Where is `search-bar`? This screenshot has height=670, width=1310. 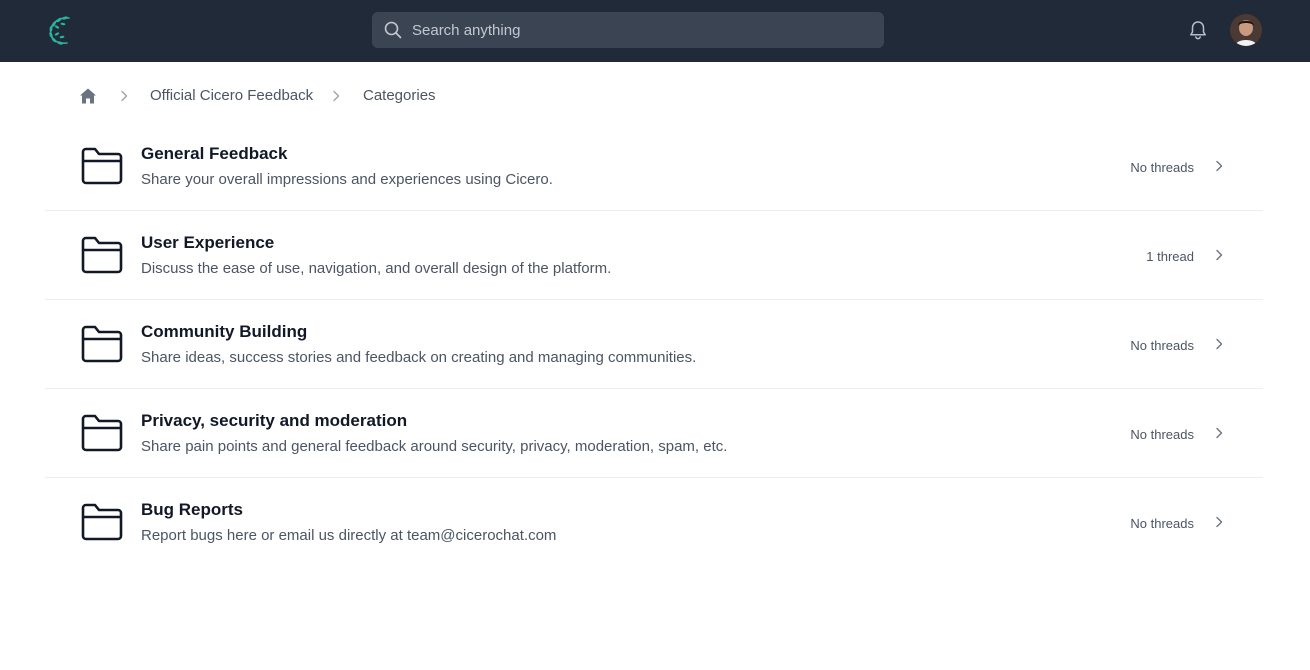
search-bar is located at coordinates (628, 30).